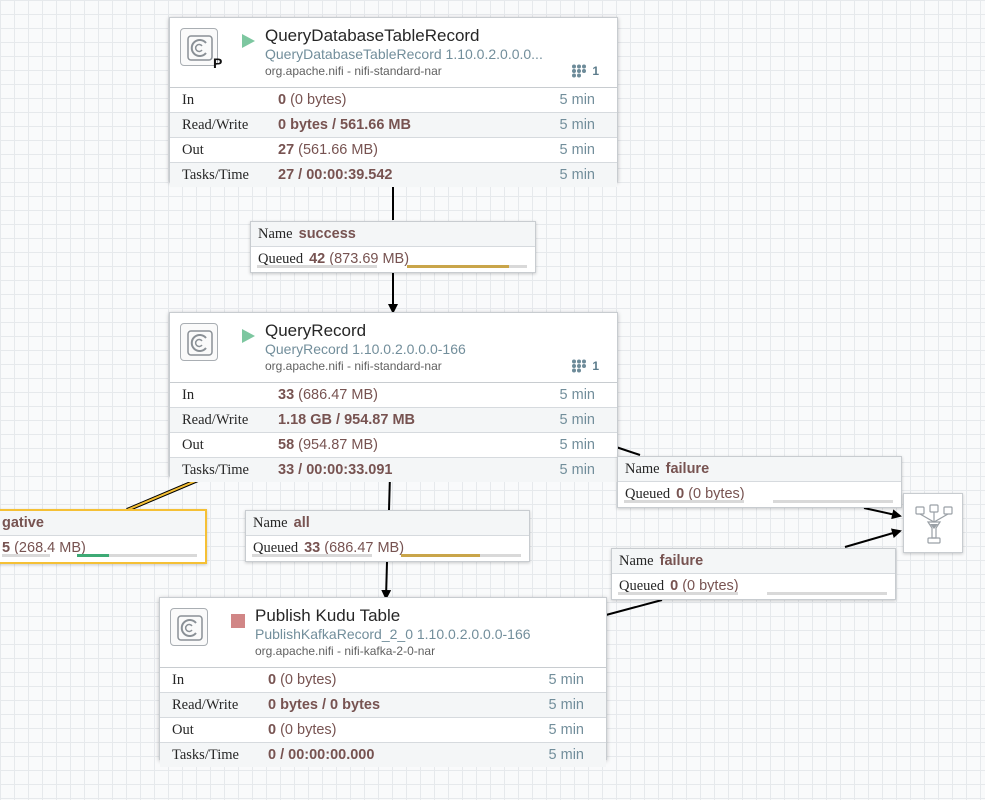 The width and height of the screenshot is (985, 800). I want to click on stat-row-out: Out 58 (954.87 MB) 5 min, so click(393, 445).